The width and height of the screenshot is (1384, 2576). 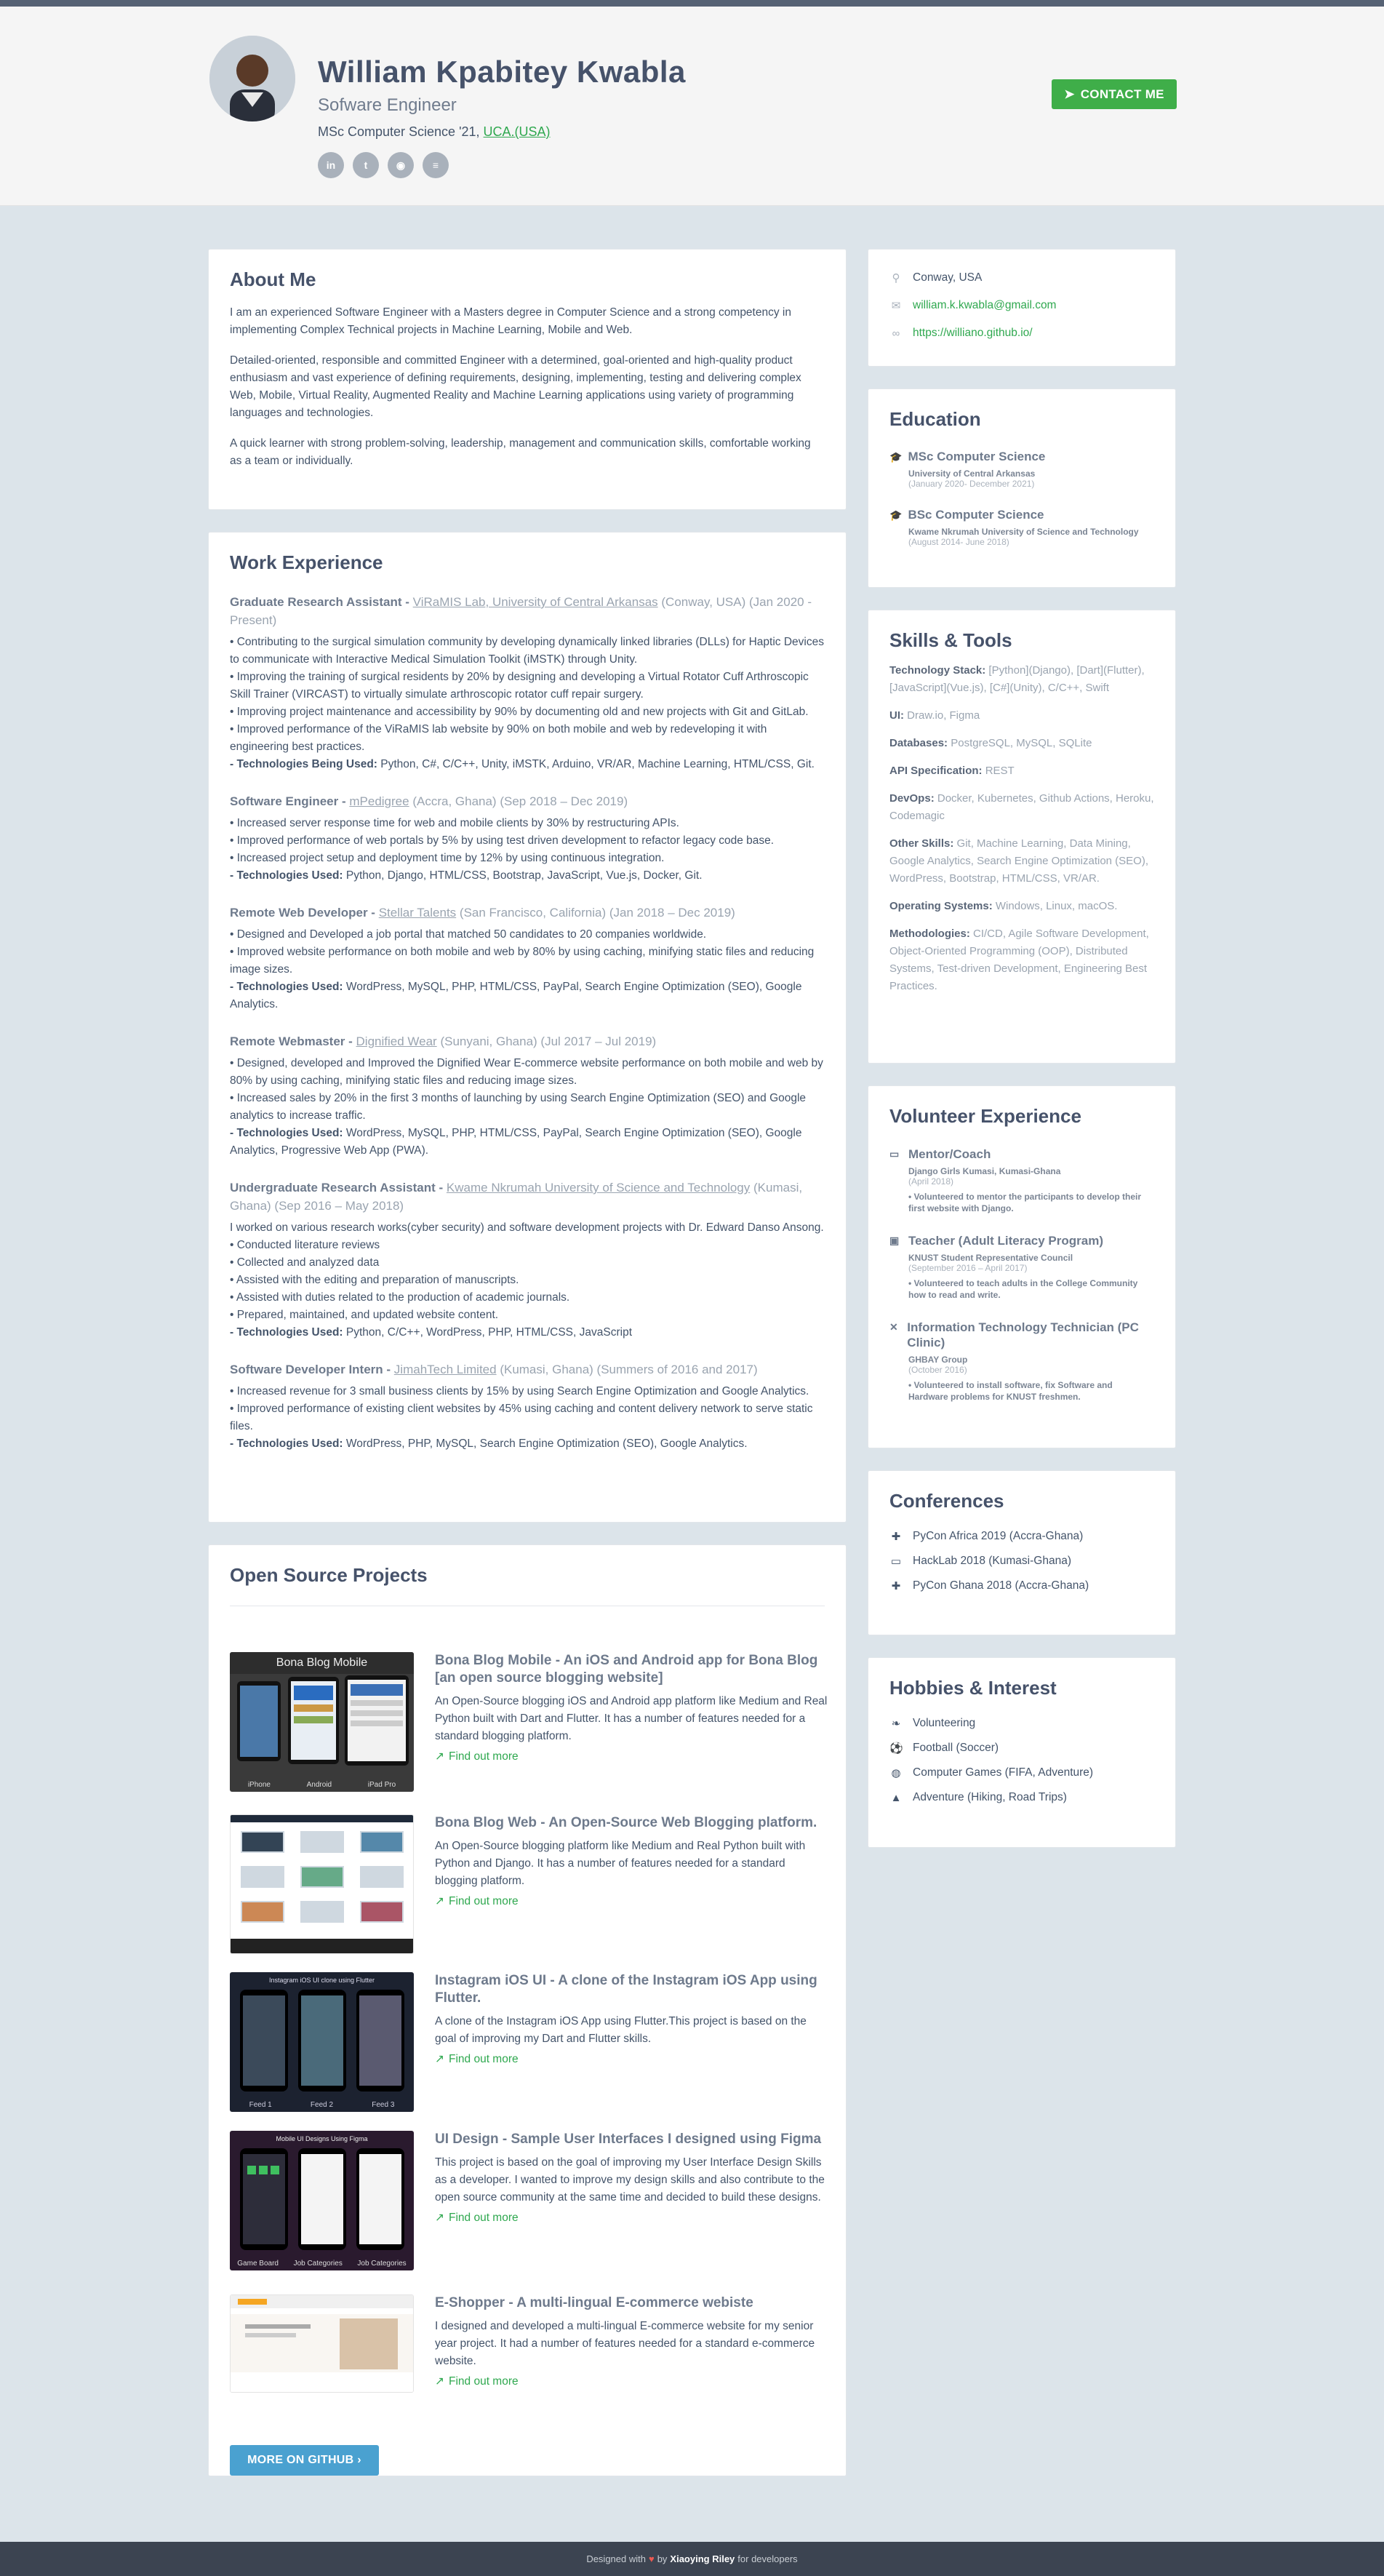 I want to click on skill-label: DevOps:, so click(x=912, y=798).